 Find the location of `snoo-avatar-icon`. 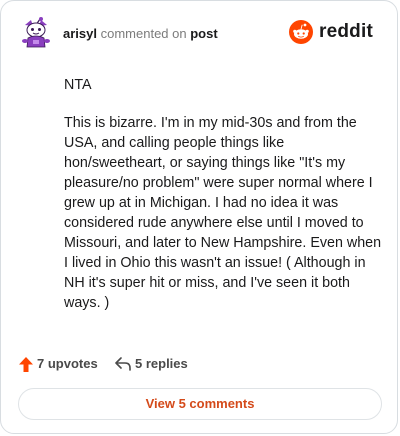

snoo-avatar-icon is located at coordinates (36, 32).